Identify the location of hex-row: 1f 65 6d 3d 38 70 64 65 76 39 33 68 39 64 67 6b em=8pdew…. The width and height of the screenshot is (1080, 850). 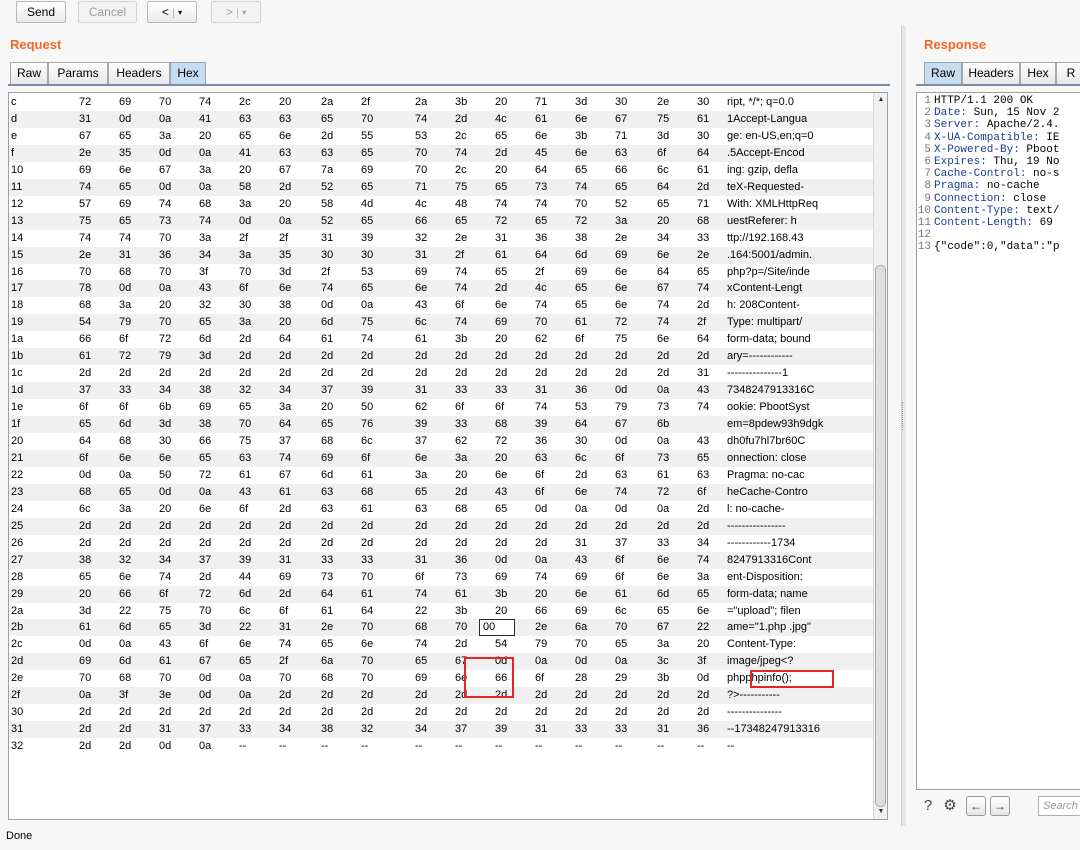
(442, 425).